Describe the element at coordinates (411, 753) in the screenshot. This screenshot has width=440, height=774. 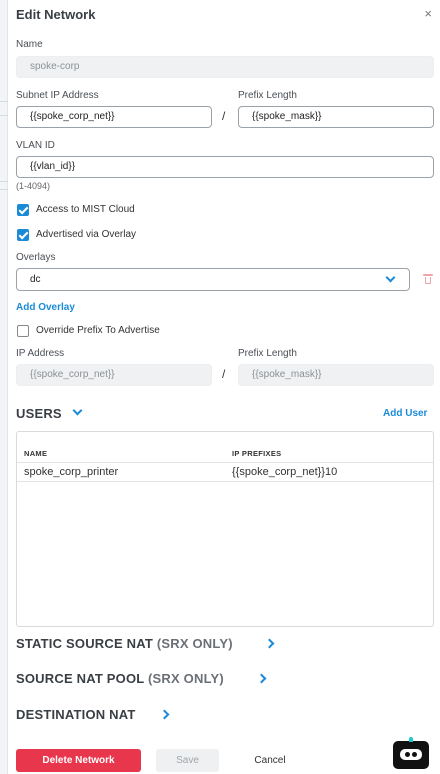
I see `chatbot-icon` at that location.